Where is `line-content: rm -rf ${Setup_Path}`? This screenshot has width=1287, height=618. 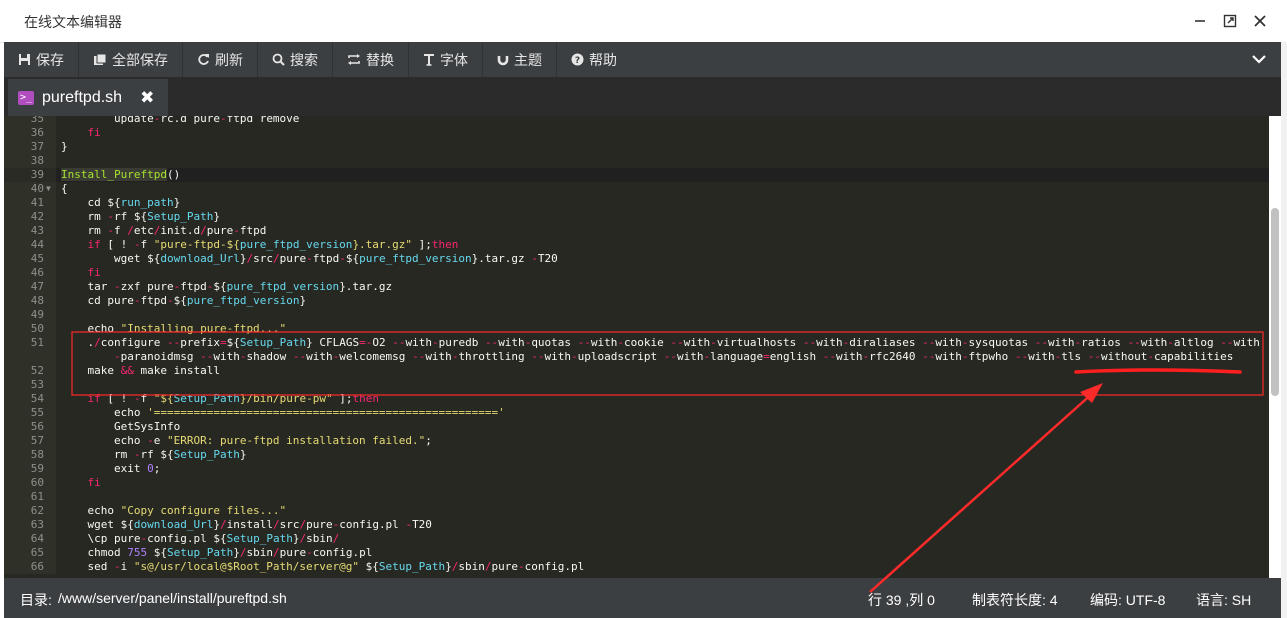 line-content: rm -rf ${Setup_Path} is located at coordinates (140, 216).